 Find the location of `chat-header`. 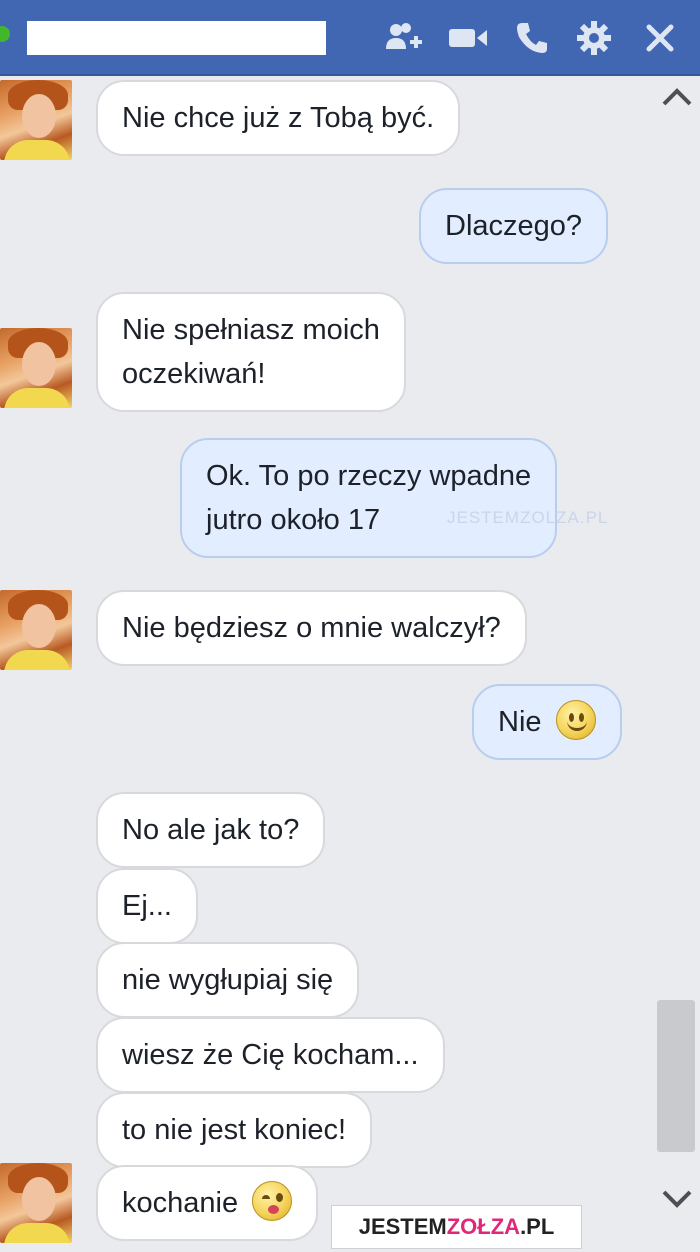

chat-header is located at coordinates (350, 38).